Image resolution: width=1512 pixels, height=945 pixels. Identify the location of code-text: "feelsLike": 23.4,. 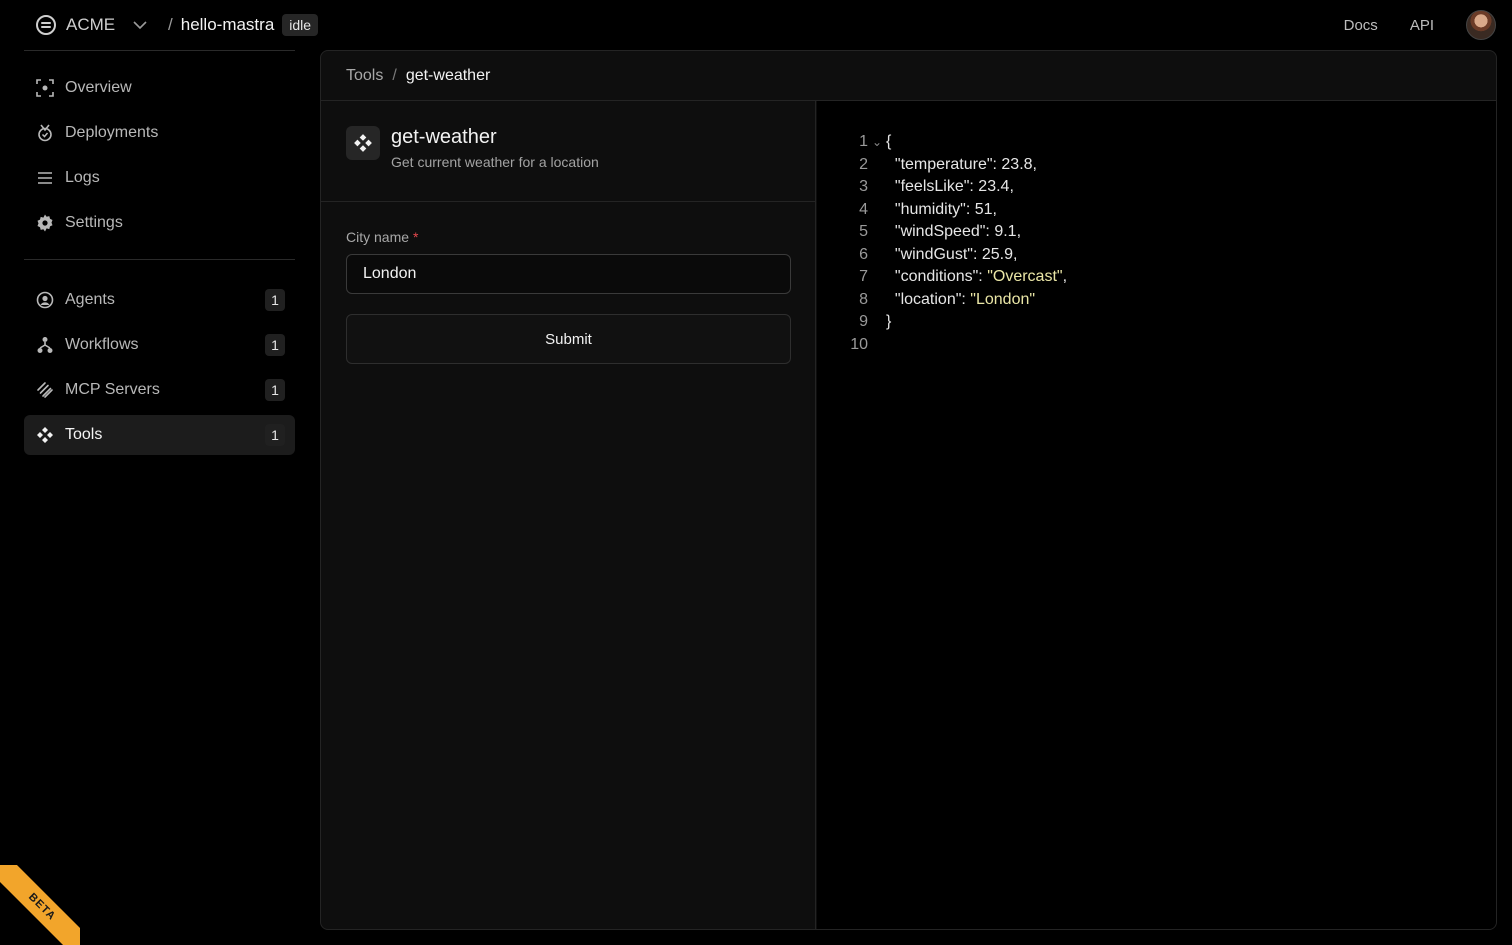
(950, 187).